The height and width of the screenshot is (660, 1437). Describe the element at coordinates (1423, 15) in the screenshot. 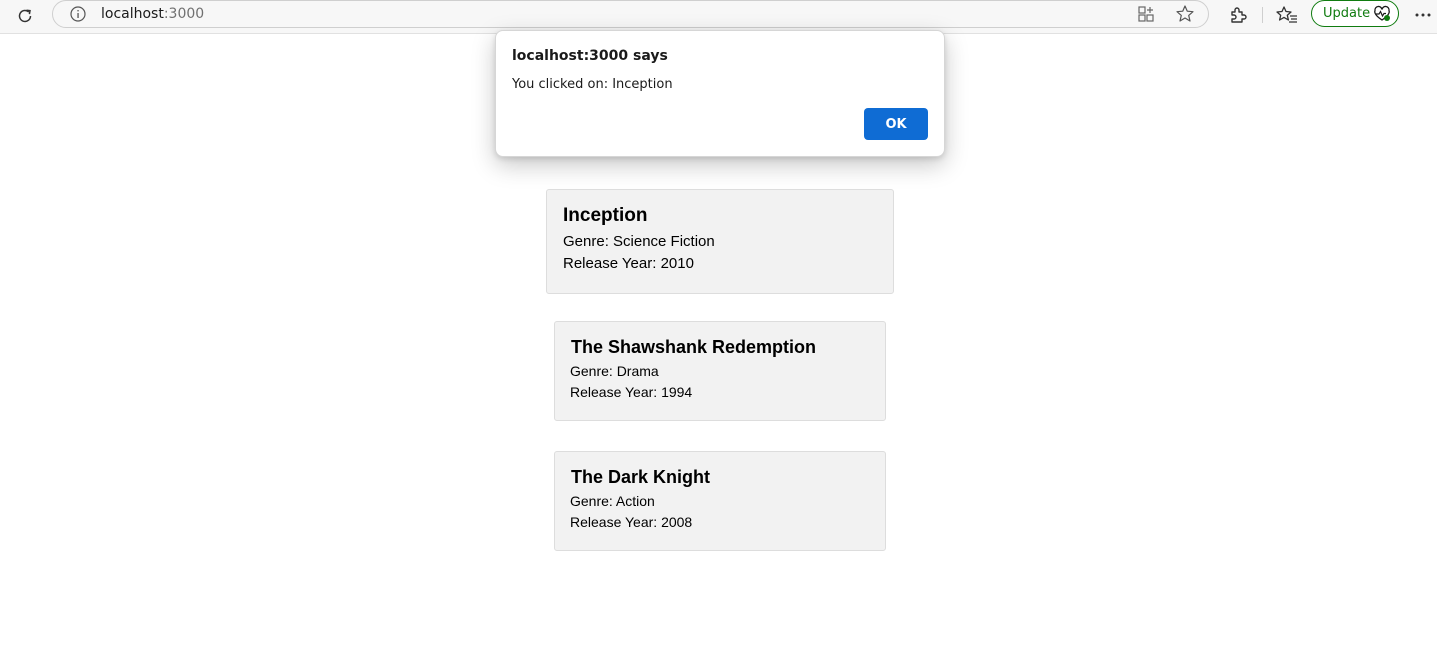

I see `more-icon` at that location.